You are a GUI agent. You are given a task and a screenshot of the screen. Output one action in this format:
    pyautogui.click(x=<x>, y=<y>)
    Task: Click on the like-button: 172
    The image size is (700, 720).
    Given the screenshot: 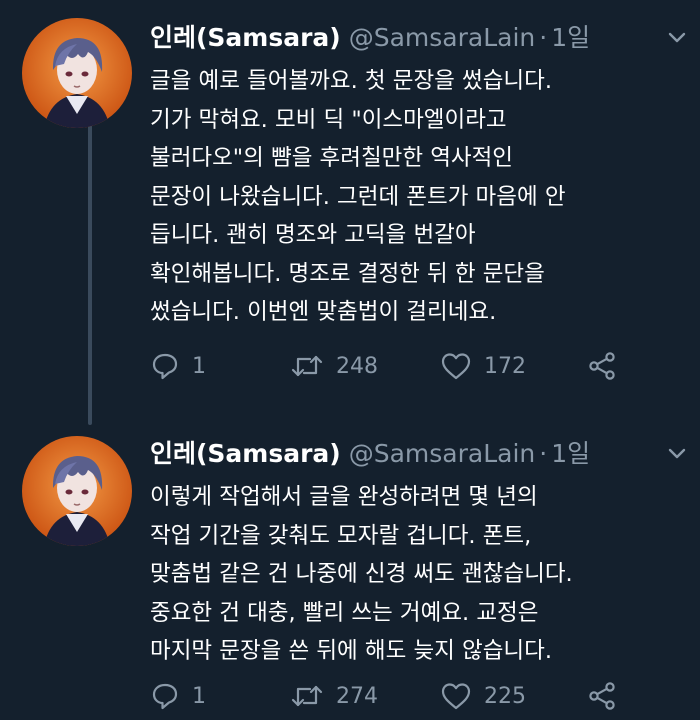 What is the action you would take?
    pyautogui.click(x=483, y=366)
    